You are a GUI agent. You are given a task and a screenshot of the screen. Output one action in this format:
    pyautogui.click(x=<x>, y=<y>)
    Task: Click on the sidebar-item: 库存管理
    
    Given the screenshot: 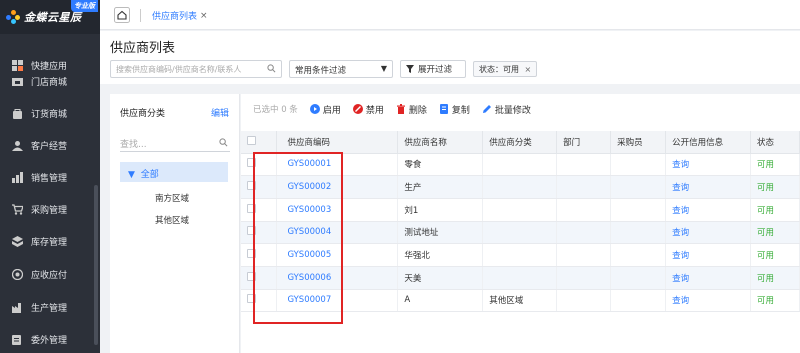 What is the action you would take?
    pyautogui.click(x=50, y=241)
    